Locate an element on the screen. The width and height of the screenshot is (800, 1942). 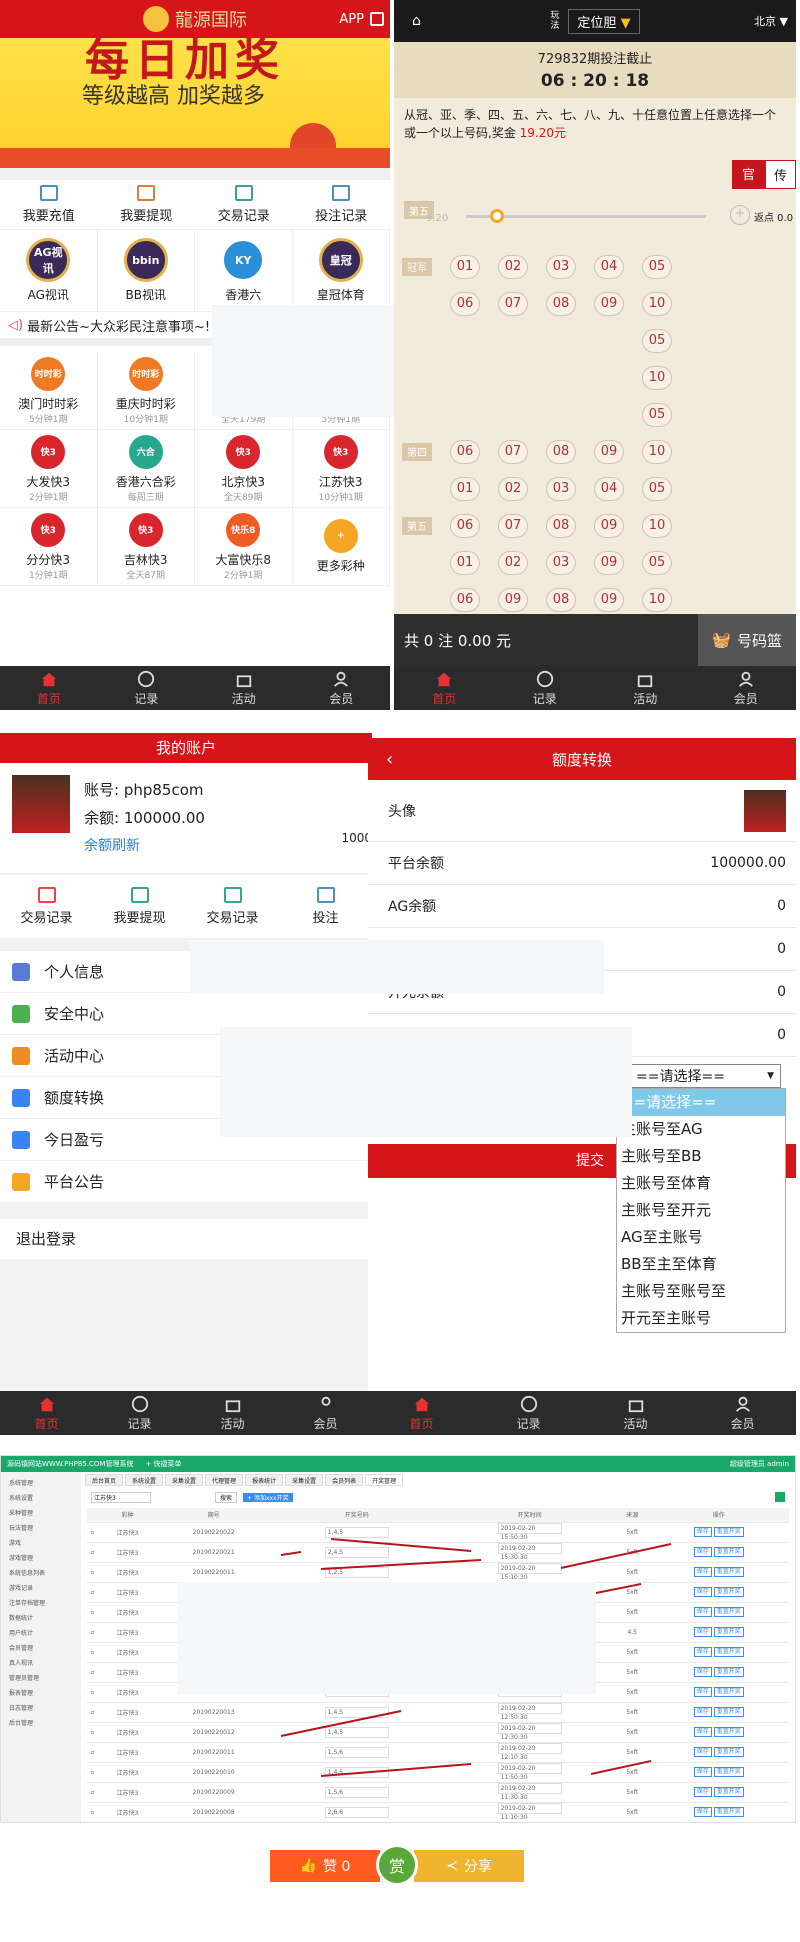
live-item: 皇冠 皇冠体育 is located at coordinates (341, 271).